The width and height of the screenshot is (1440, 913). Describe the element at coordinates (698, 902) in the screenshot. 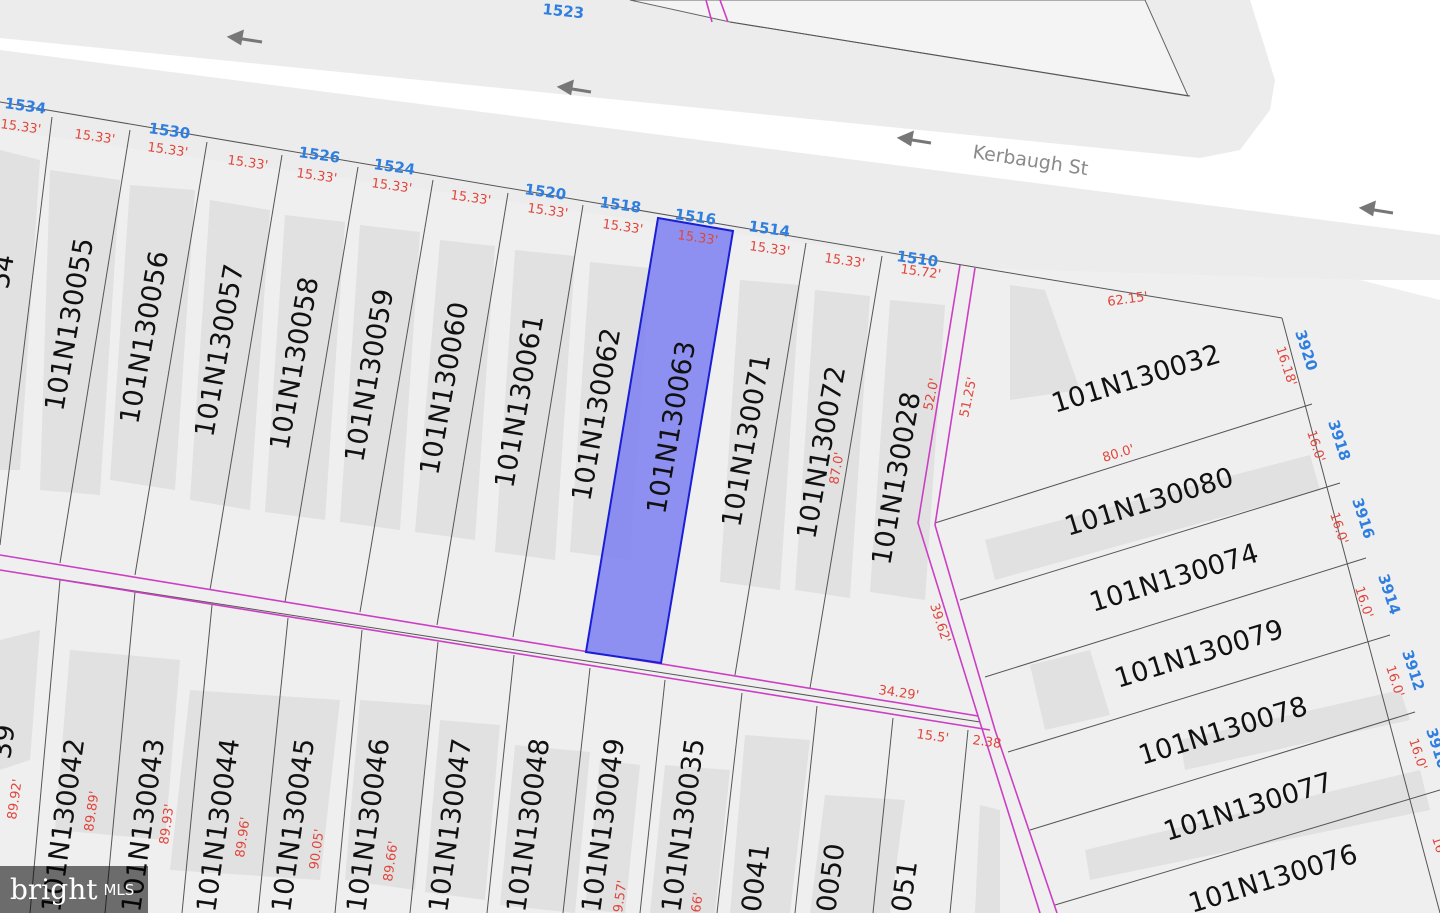

I see `dimension-label: 66'` at that location.